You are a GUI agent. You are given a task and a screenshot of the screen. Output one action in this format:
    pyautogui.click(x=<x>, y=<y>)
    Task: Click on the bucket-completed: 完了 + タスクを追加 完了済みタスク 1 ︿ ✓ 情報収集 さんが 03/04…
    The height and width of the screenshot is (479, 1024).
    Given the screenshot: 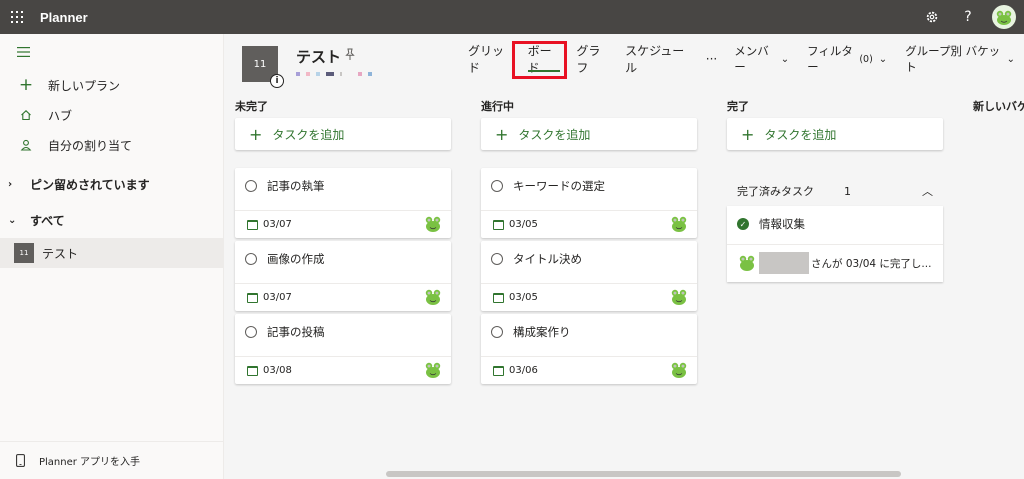 What is the action you would take?
    pyautogui.click(x=835, y=188)
    